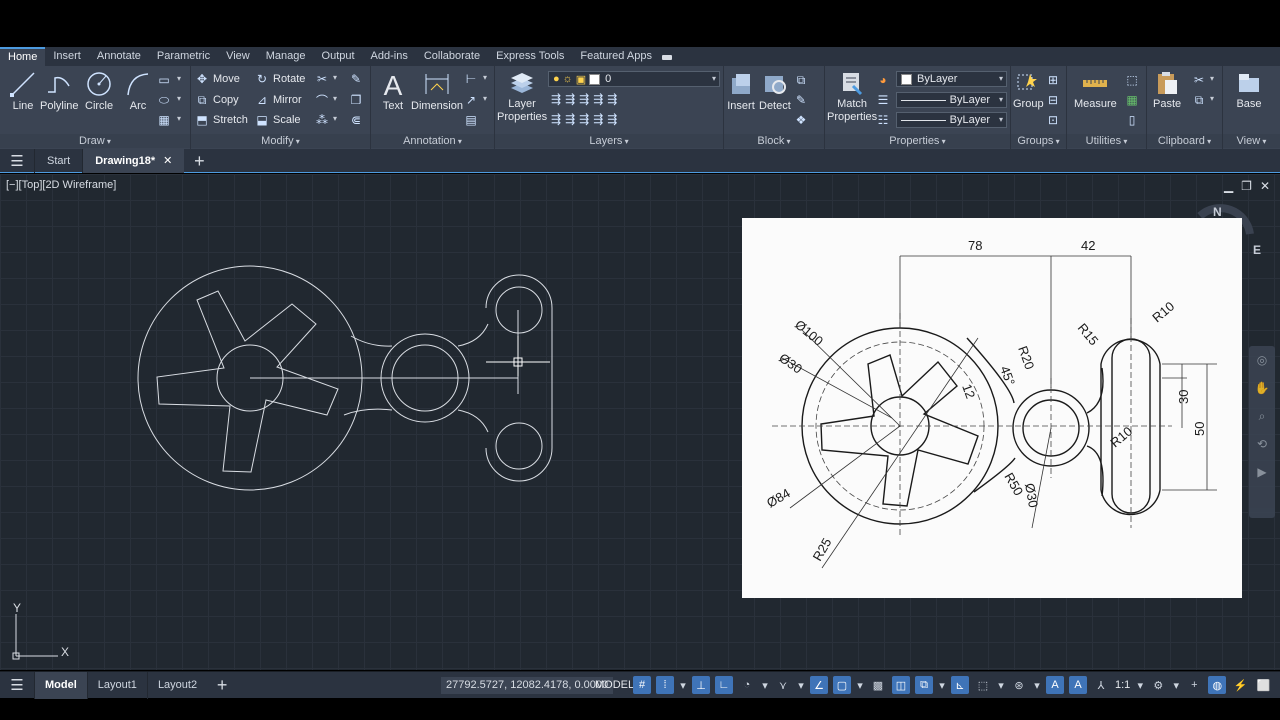 Image resolution: width=1280 pixels, height=720 pixels. What do you see at coordinates (634, 79) in the screenshot?
I see `layer-dropdown: ● ☼ ▣ 0 ▾` at bounding box center [634, 79].